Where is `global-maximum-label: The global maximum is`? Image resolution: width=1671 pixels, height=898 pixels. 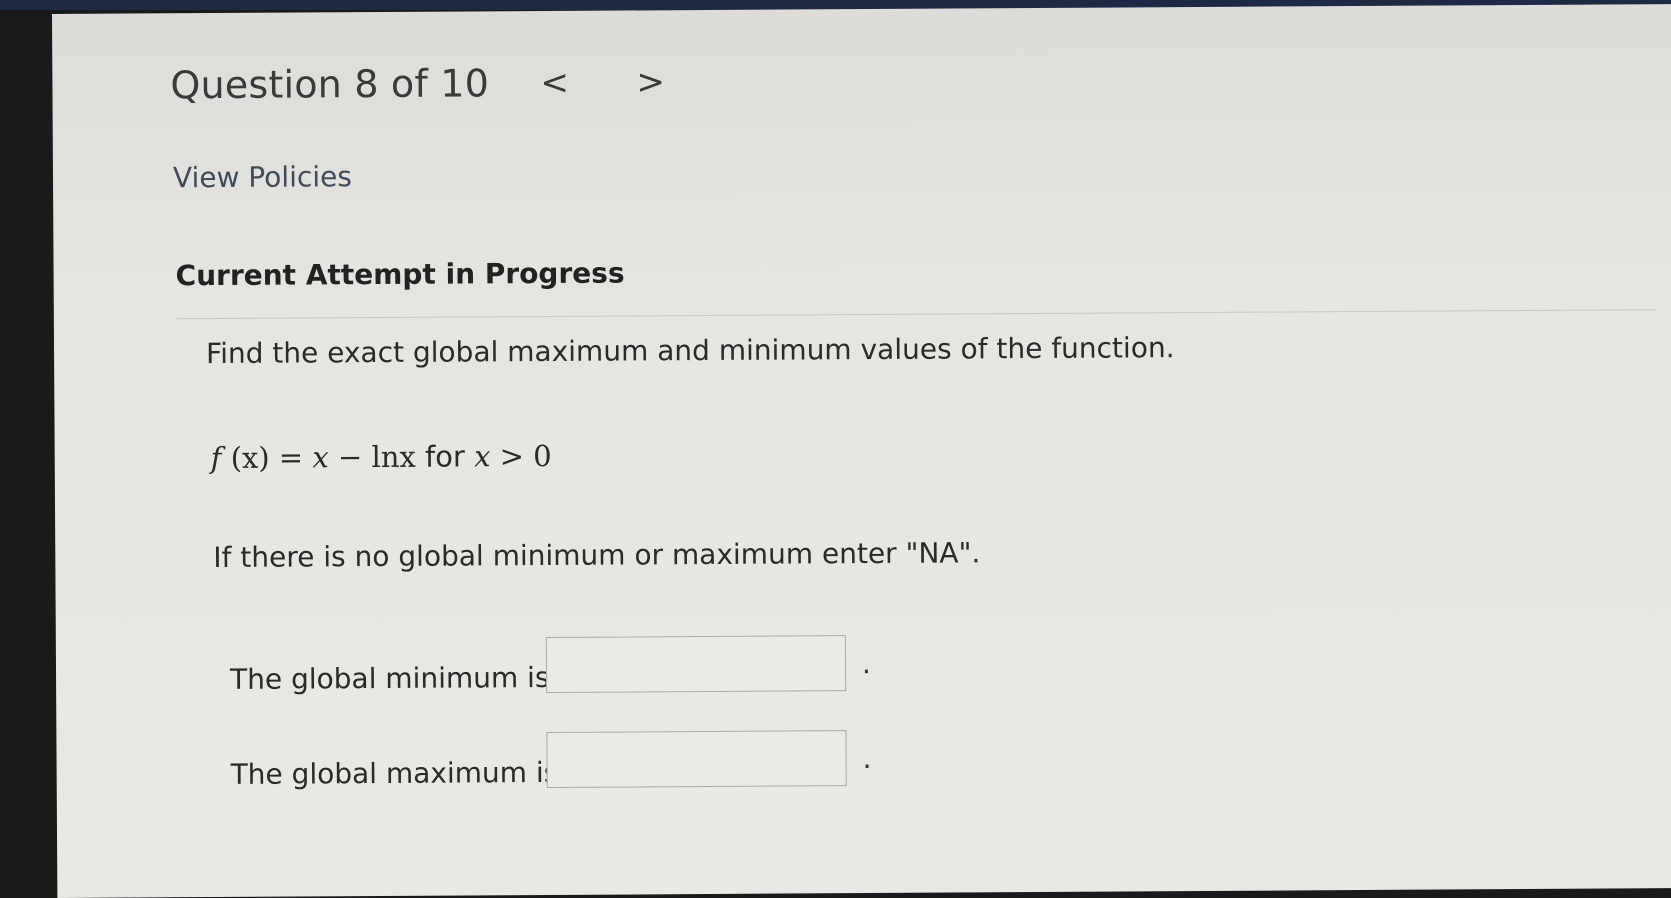
global-maximum-label: The global maximum is is located at coordinates (394, 773).